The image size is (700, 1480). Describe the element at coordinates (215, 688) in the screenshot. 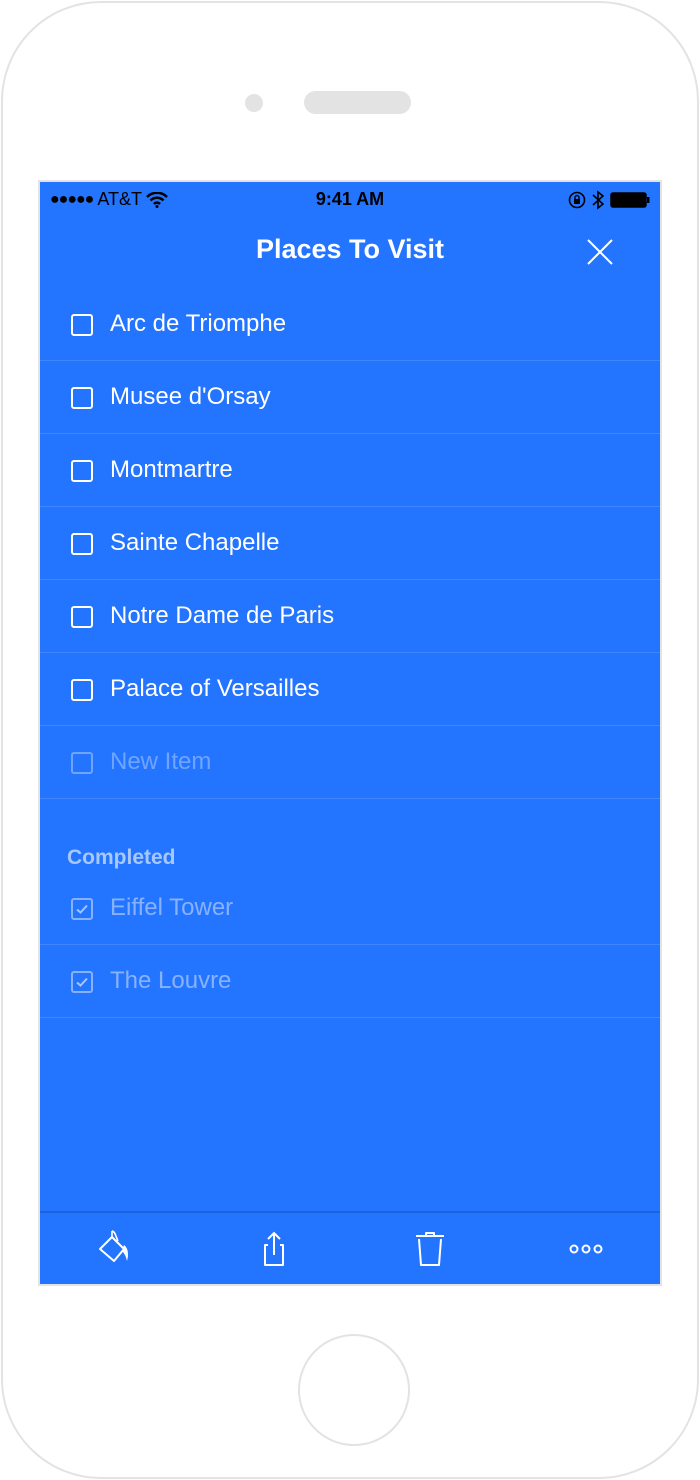

I see `item-label: Palace of Versailles` at that location.